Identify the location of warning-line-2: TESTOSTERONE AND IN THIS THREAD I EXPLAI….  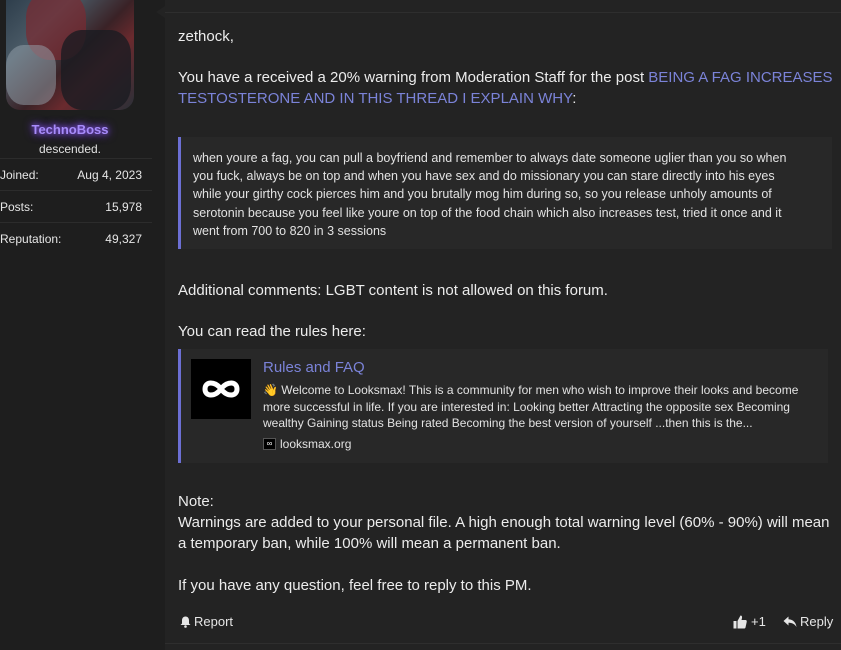
(377, 98).